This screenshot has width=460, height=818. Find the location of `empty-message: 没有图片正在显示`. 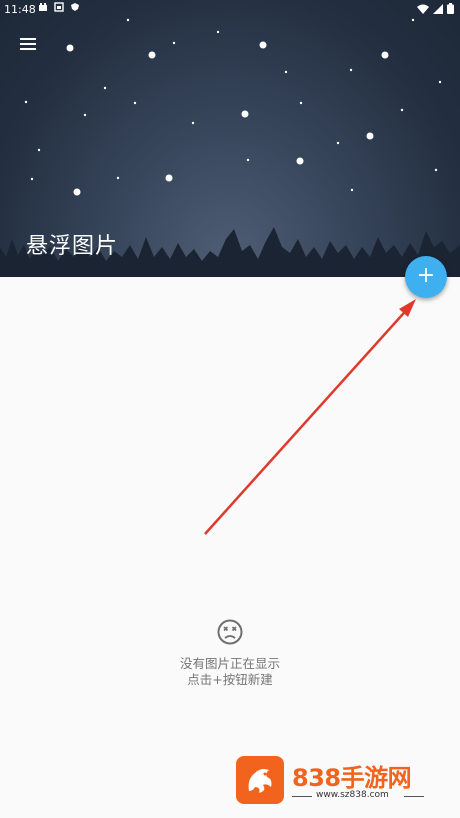

empty-message: 没有图片正在显示 is located at coordinates (229, 663).